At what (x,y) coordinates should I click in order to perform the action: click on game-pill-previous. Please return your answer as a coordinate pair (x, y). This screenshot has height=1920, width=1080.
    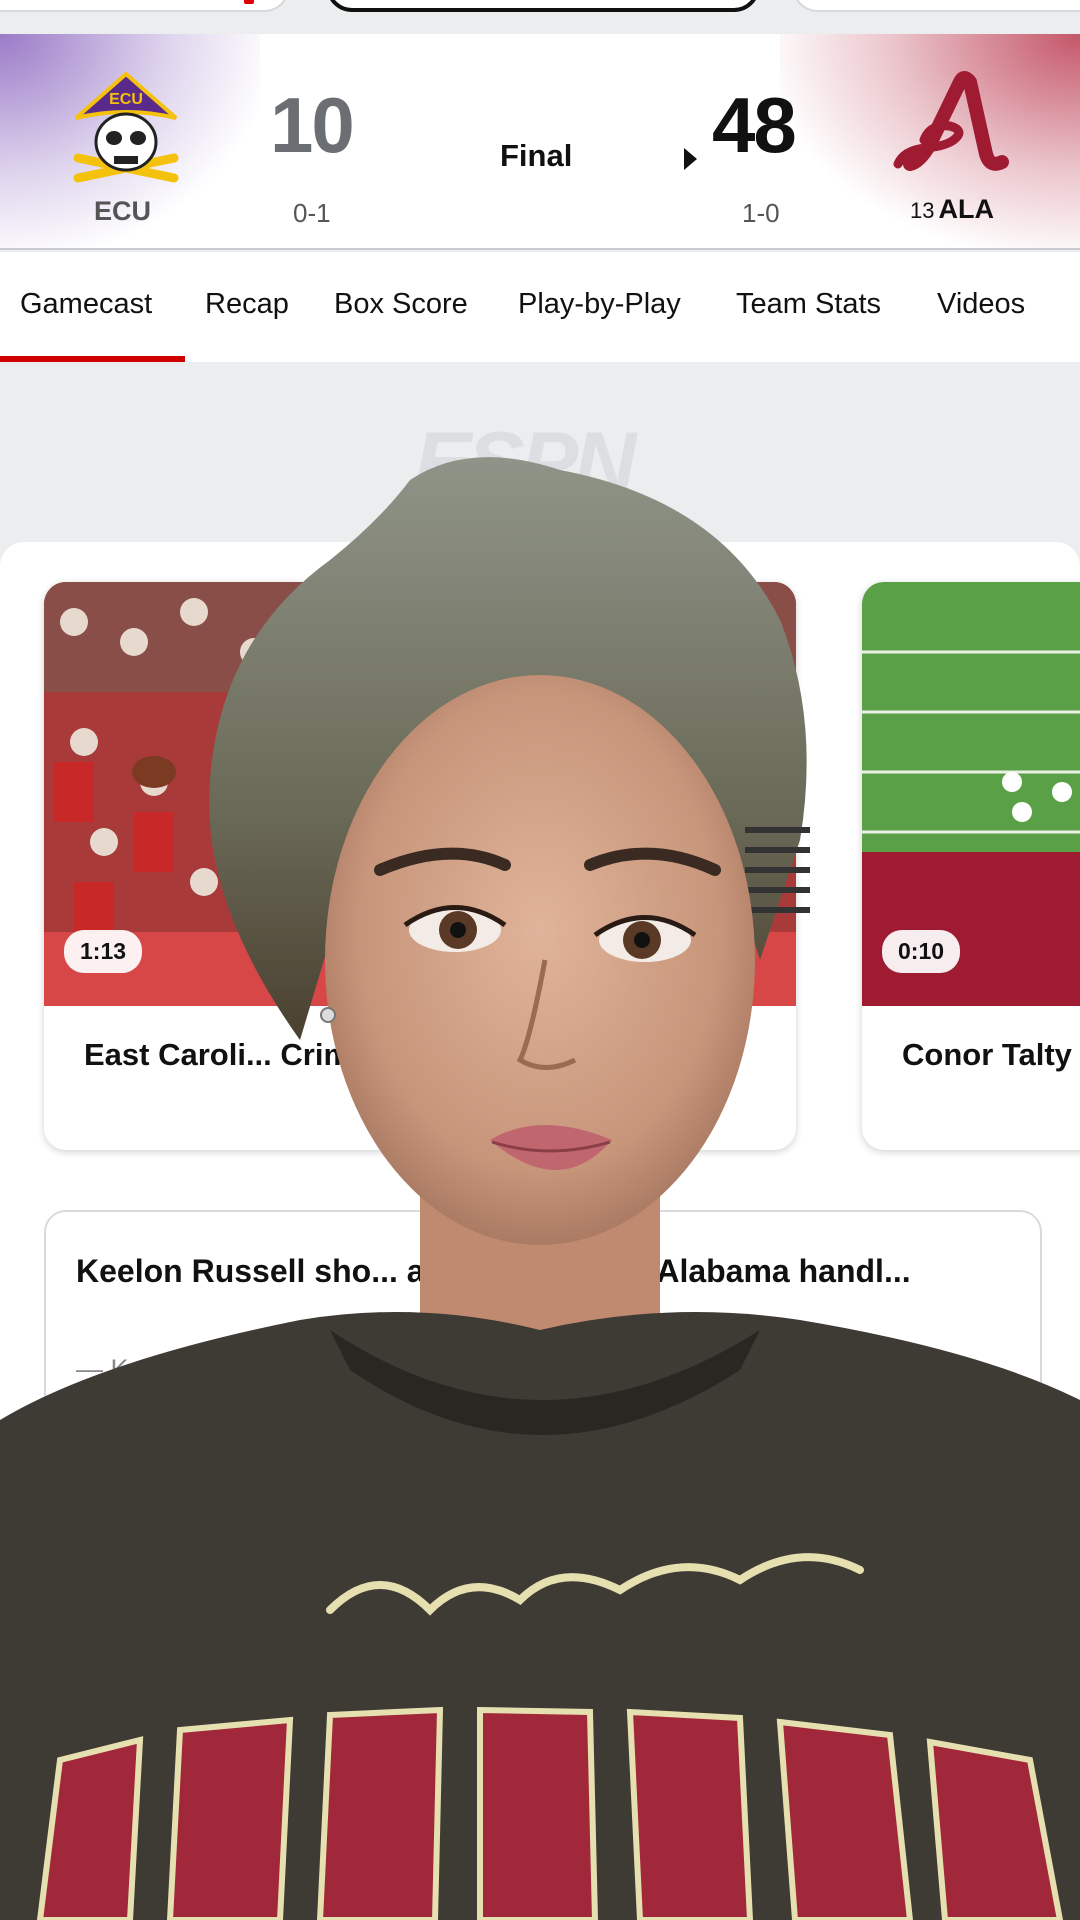
    Looking at the image, I should click on (145, 6).